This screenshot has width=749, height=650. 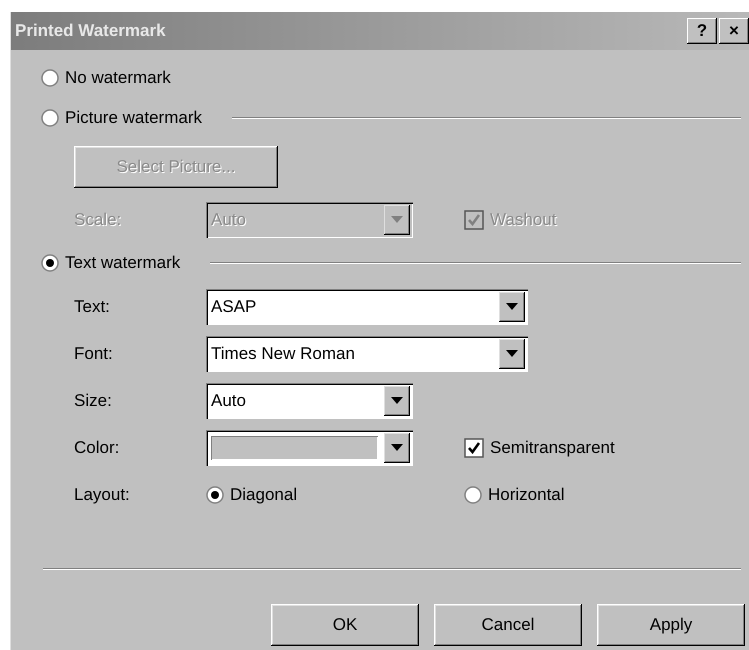 What do you see at coordinates (671, 625) in the screenshot?
I see `dialog-button: Apply` at bounding box center [671, 625].